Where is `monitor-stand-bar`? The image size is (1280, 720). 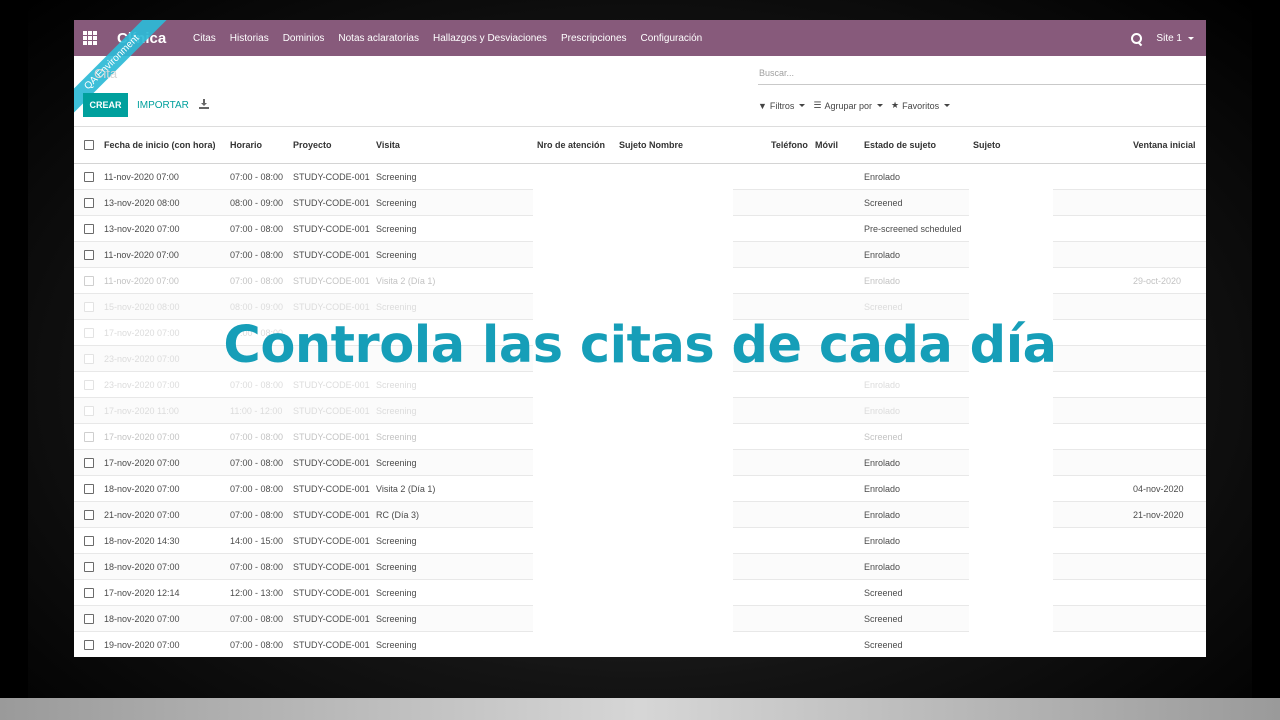
monitor-stand-bar is located at coordinates (640, 709).